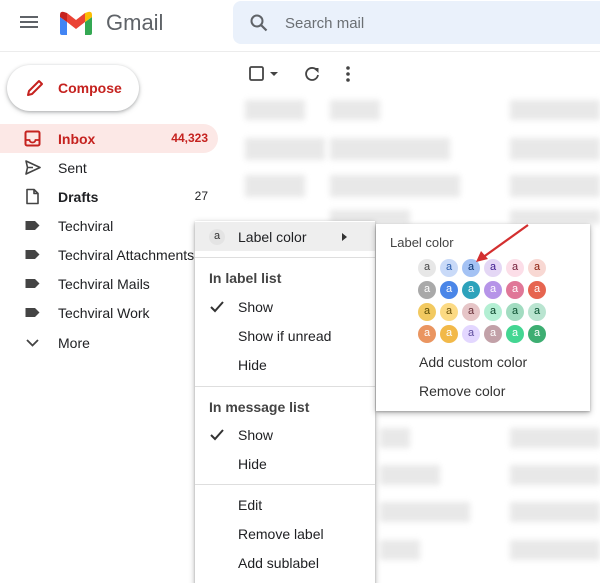 This screenshot has width=600, height=583. Describe the element at coordinates (285, 364) in the screenshot. I see `menu-item-label-list-hide: Hide` at that location.